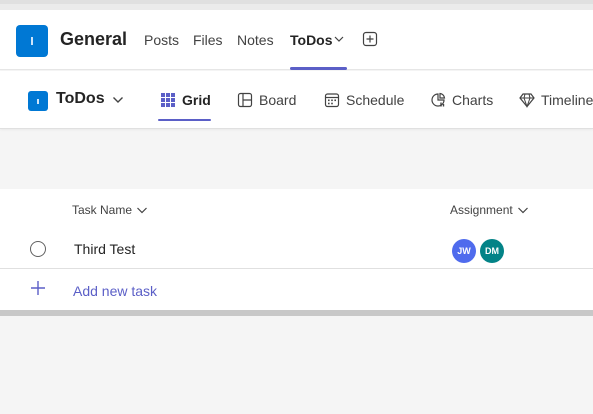 This screenshot has width=593, height=414. I want to click on horizontal-scrollbar, so click(296, 313).